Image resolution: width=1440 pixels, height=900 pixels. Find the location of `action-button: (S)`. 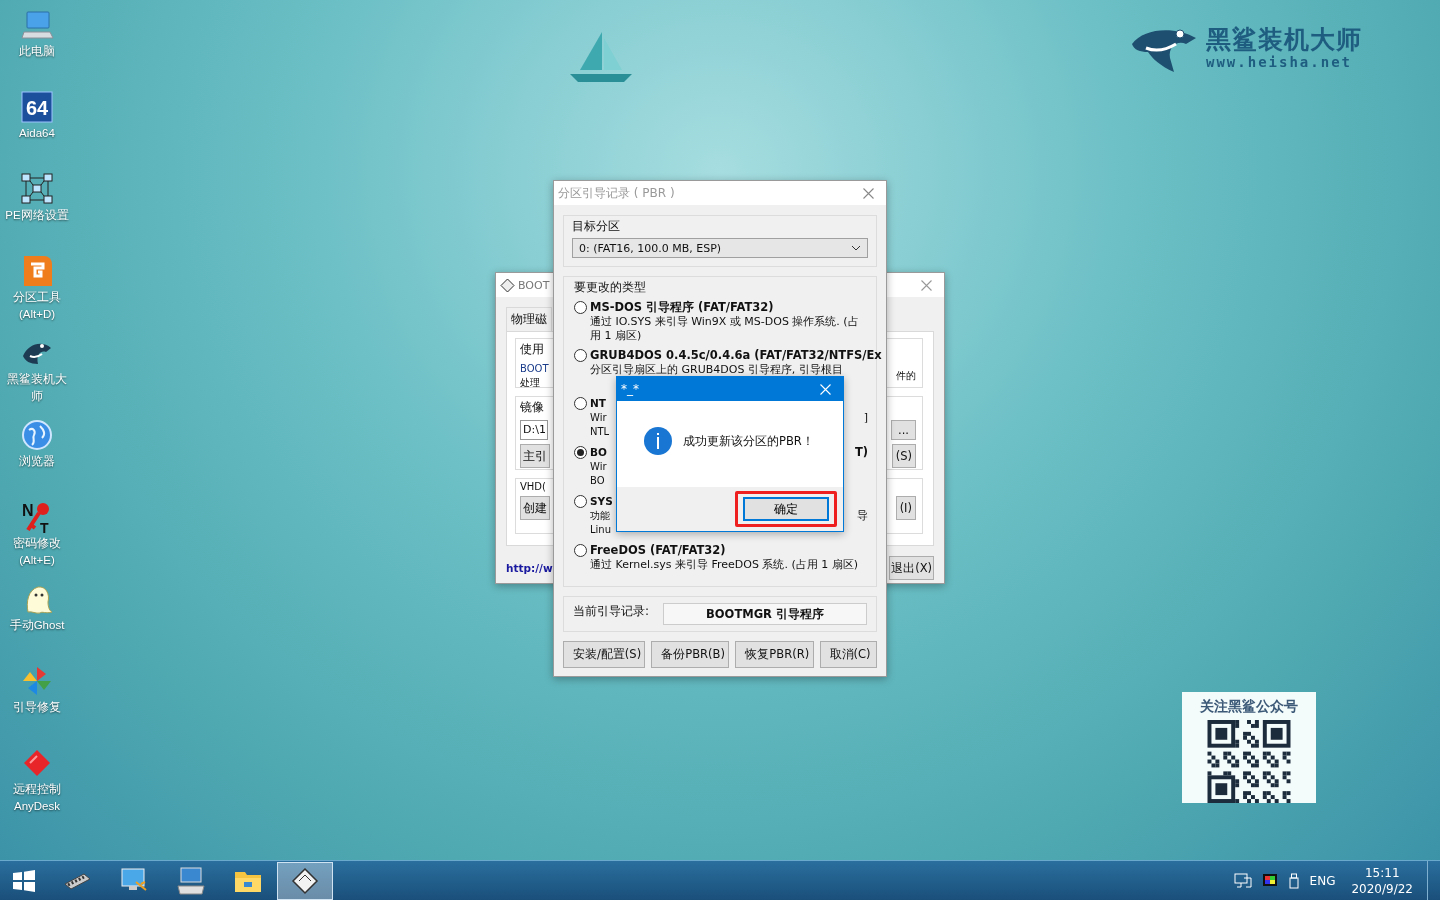

action-button: (S) is located at coordinates (903, 456).